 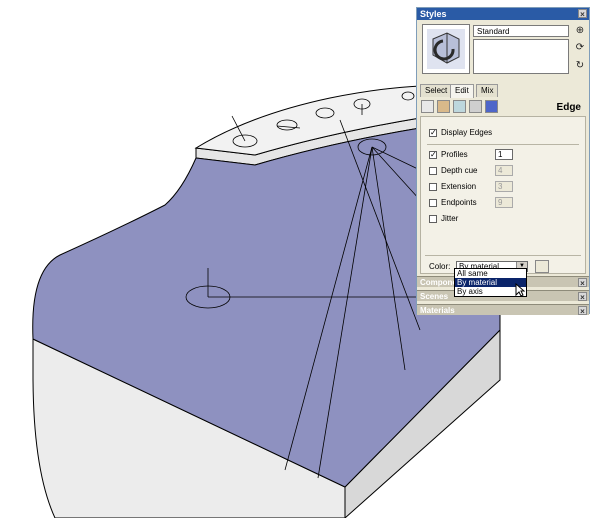 What do you see at coordinates (504, 154) in the screenshot?
I see `profiles-width-field: 1` at bounding box center [504, 154].